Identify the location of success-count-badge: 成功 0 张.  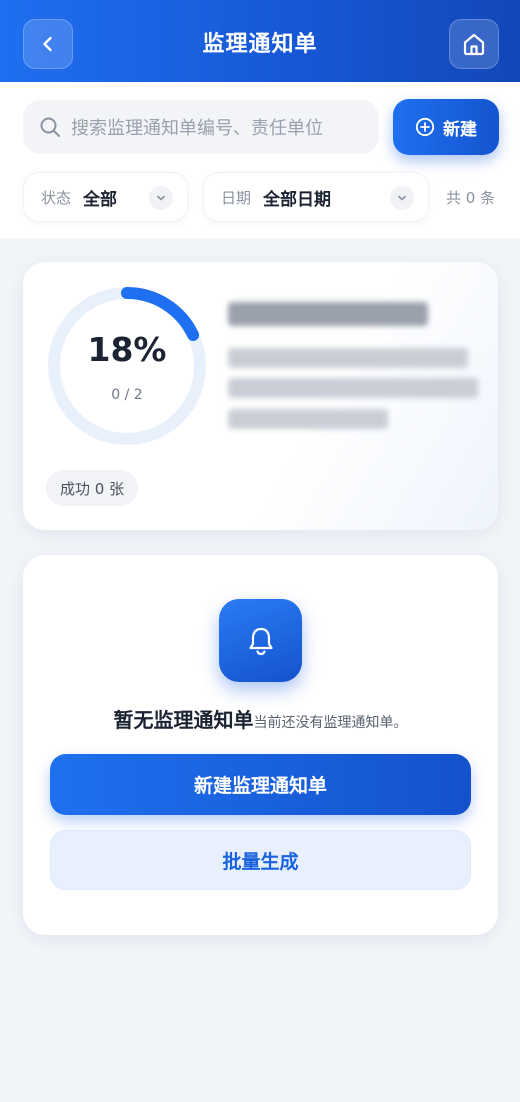
(92, 488).